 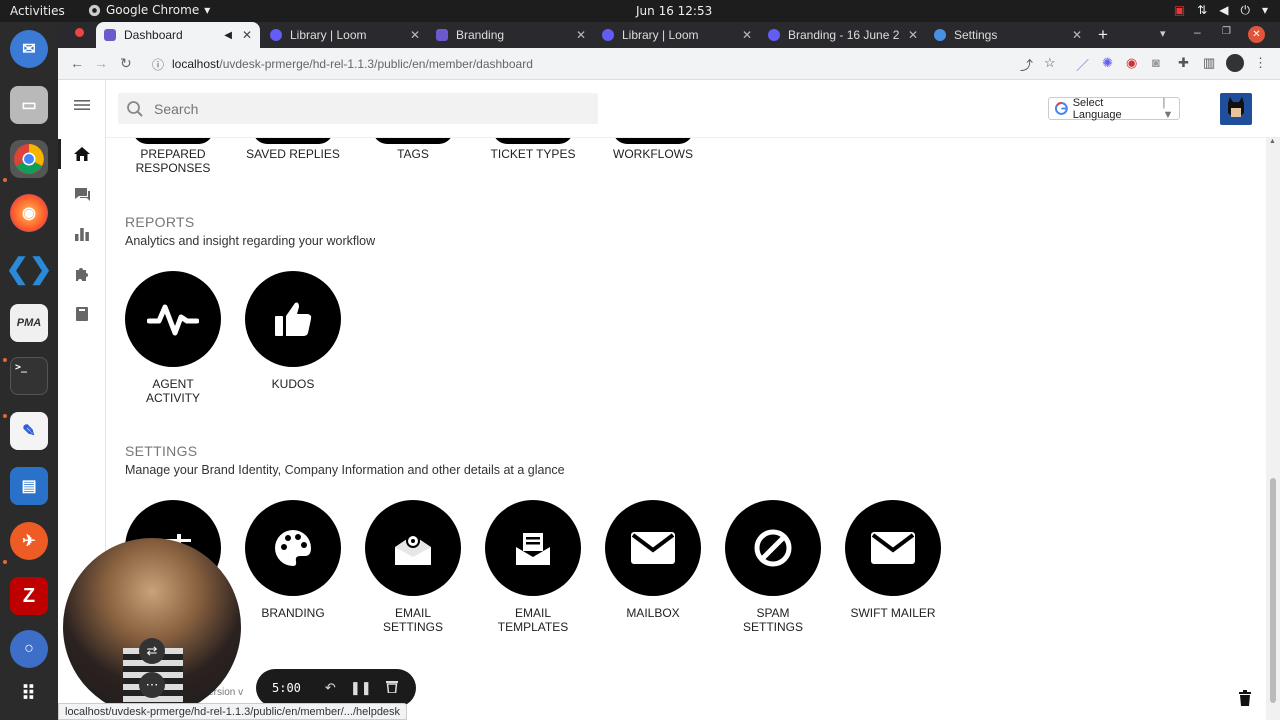 What do you see at coordinates (533, 567) in the screenshot?
I see `tile-email-templates: EMAIL TEMPLATES` at bounding box center [533, 567].